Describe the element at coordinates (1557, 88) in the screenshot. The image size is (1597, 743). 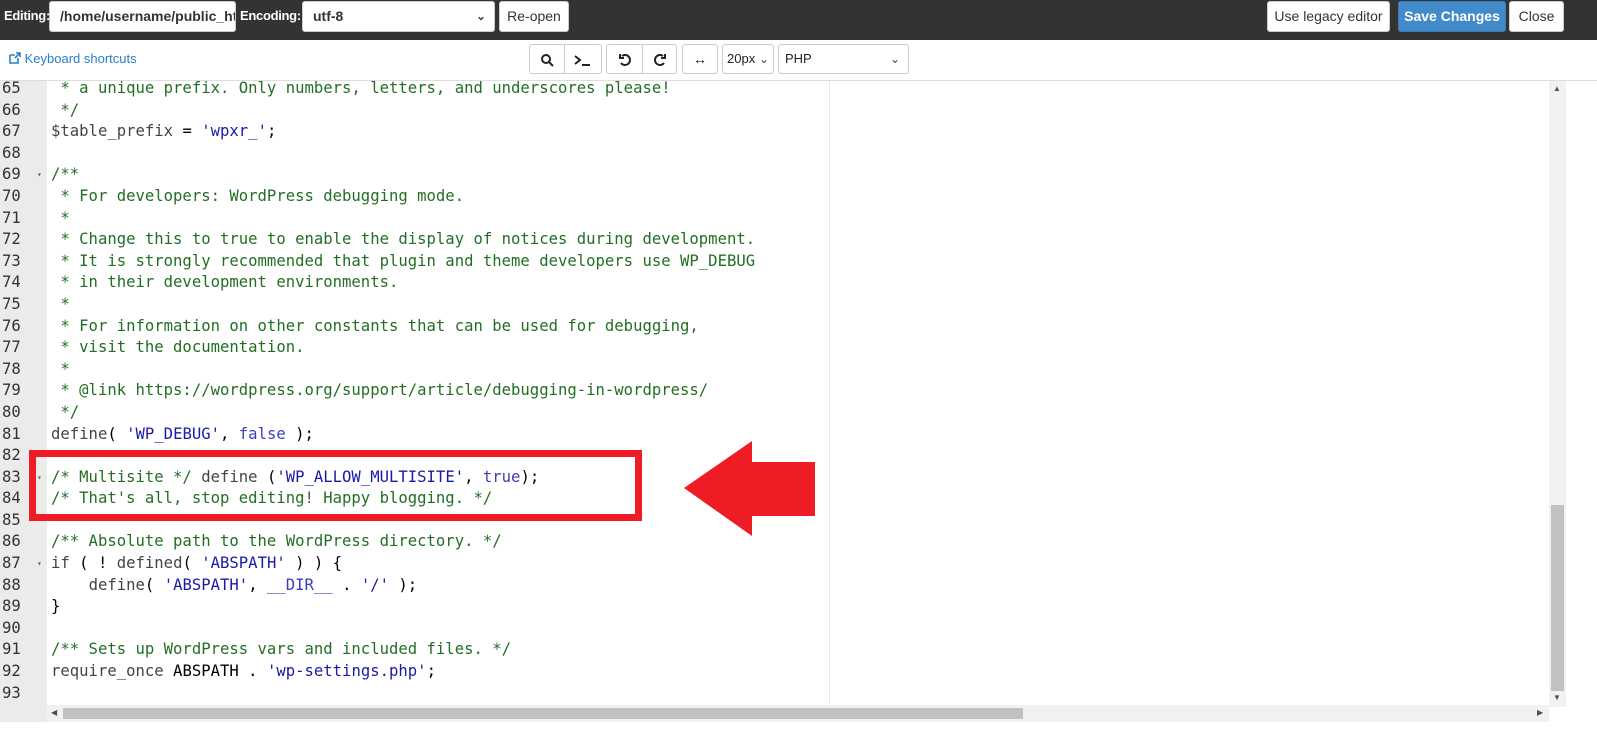
I see `scroll-up-icon: ▲` at that location.